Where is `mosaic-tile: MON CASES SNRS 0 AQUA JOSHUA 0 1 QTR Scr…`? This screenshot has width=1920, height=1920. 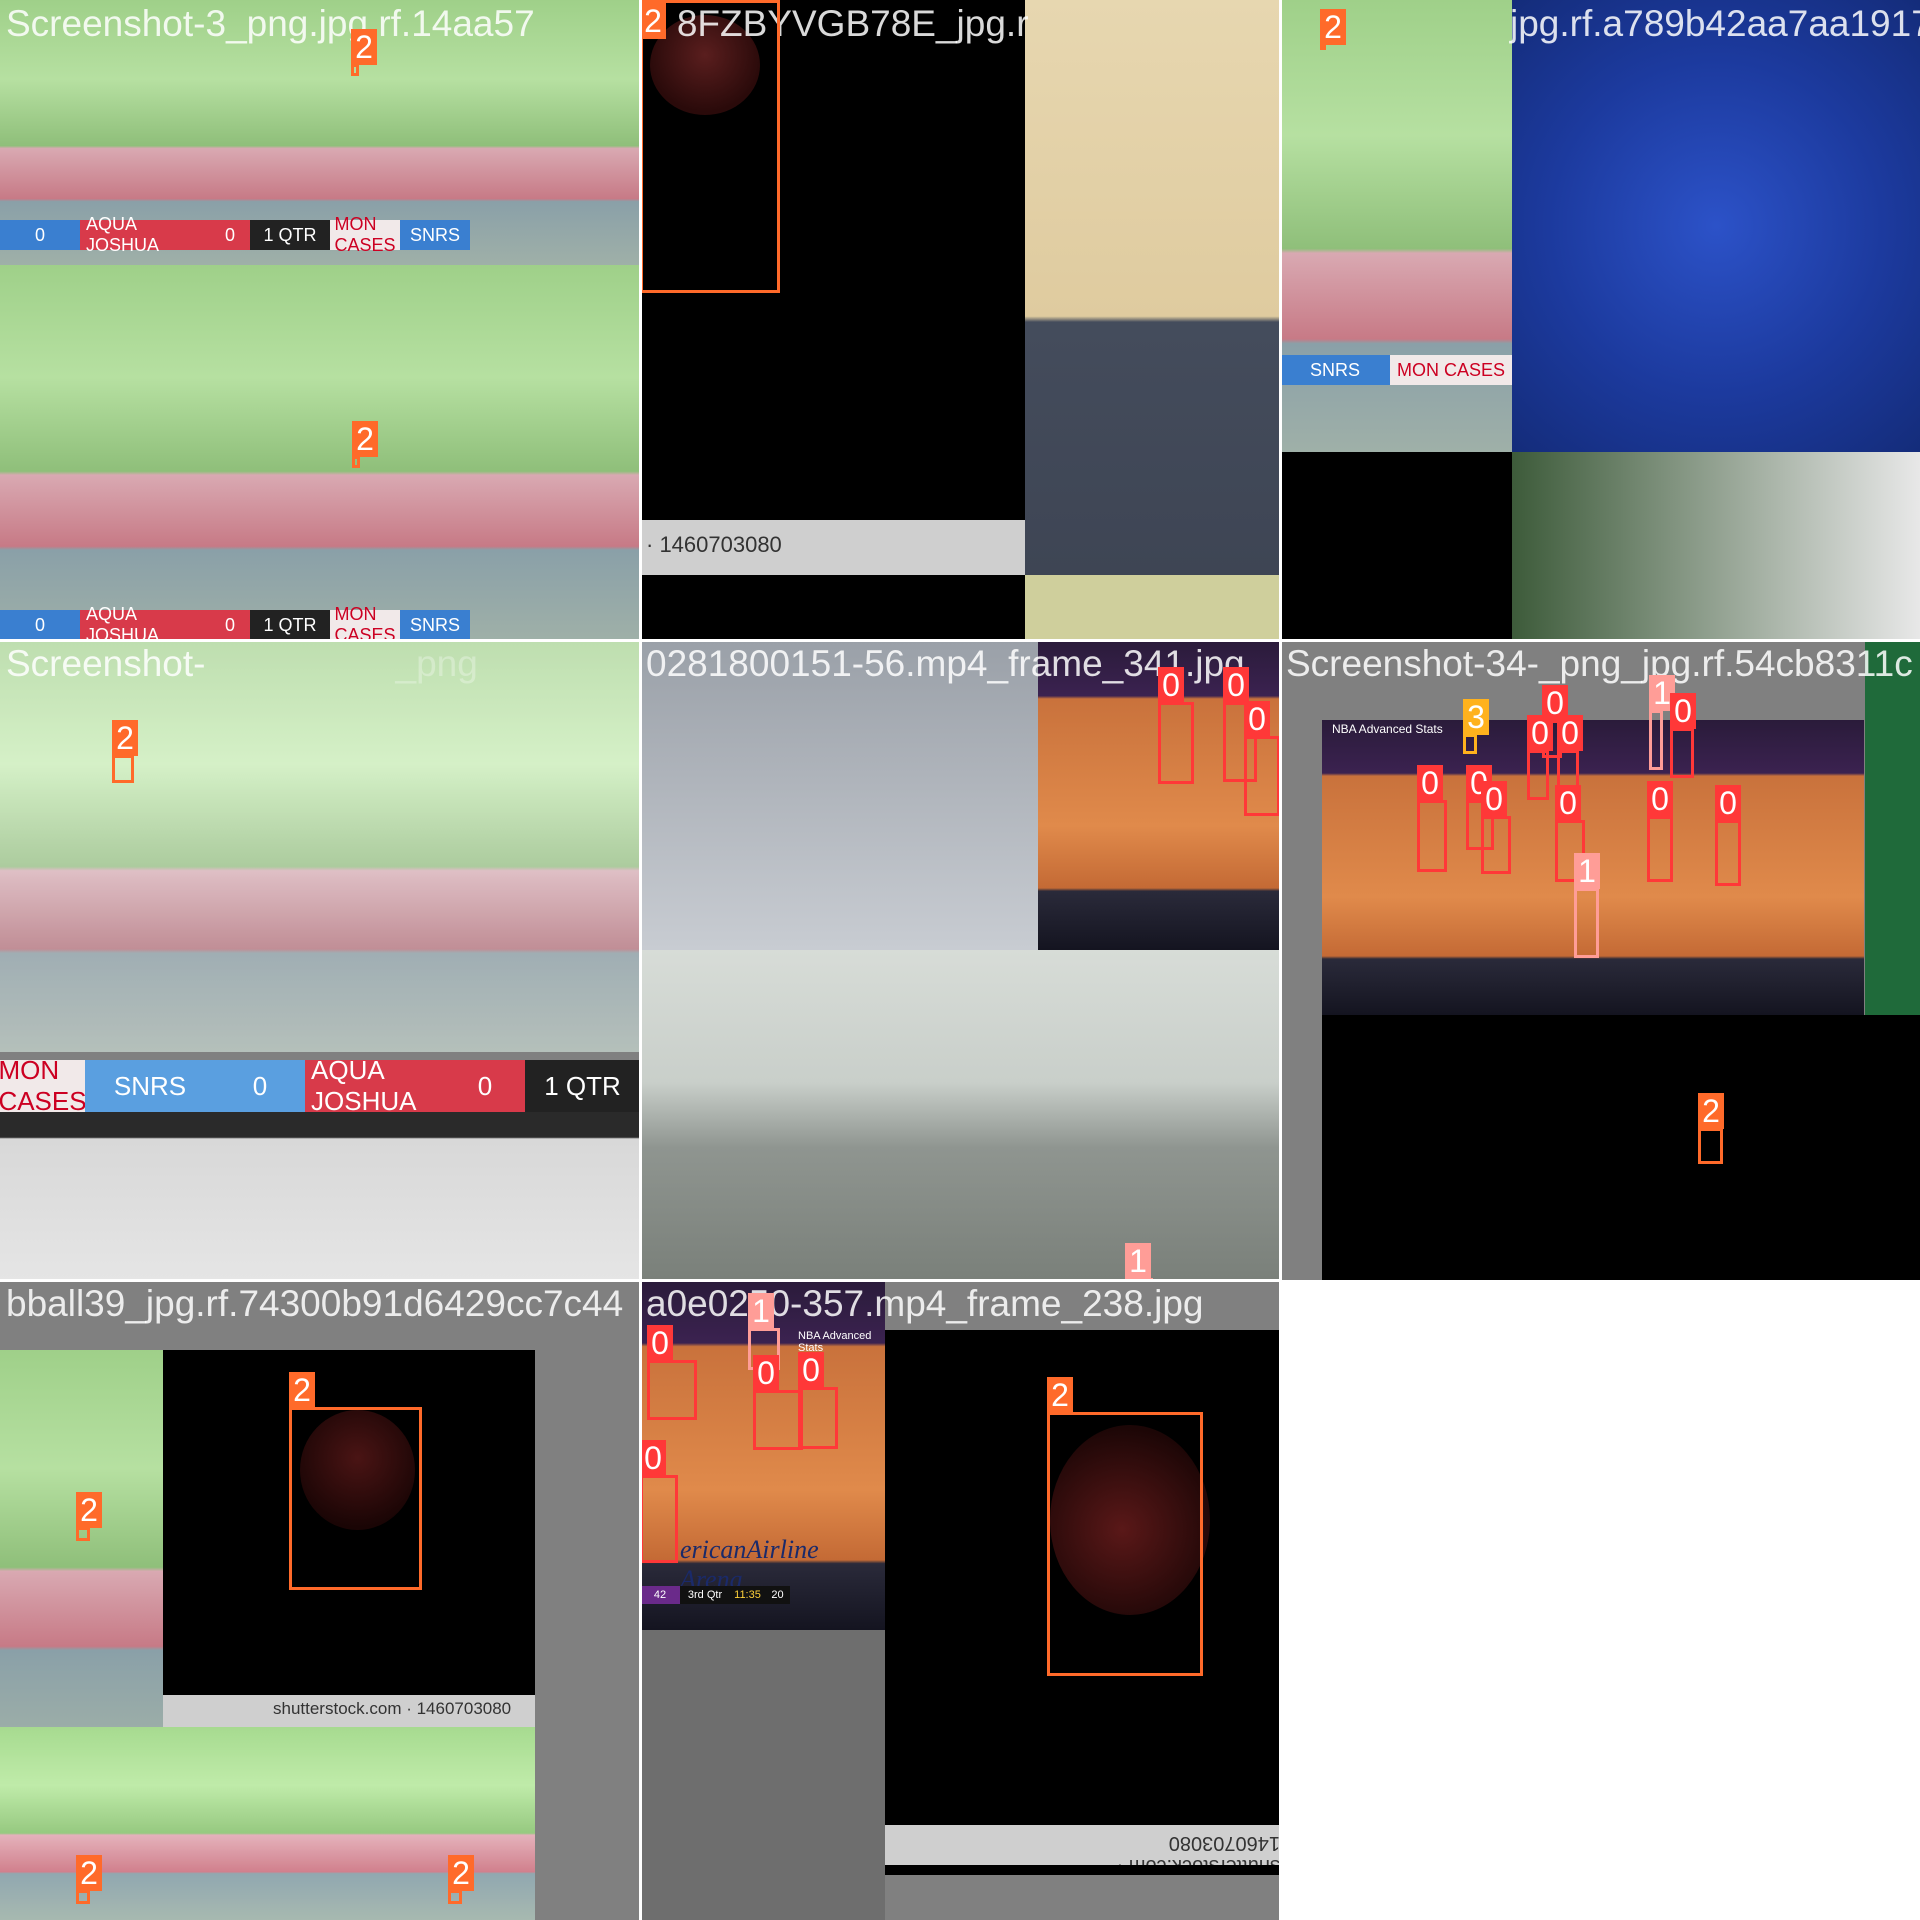
mosaic-tile: MON CASES SNRS 0 AQUA JOSHUA 0 1 QTR Scr… is located at coordinates (320, 960).